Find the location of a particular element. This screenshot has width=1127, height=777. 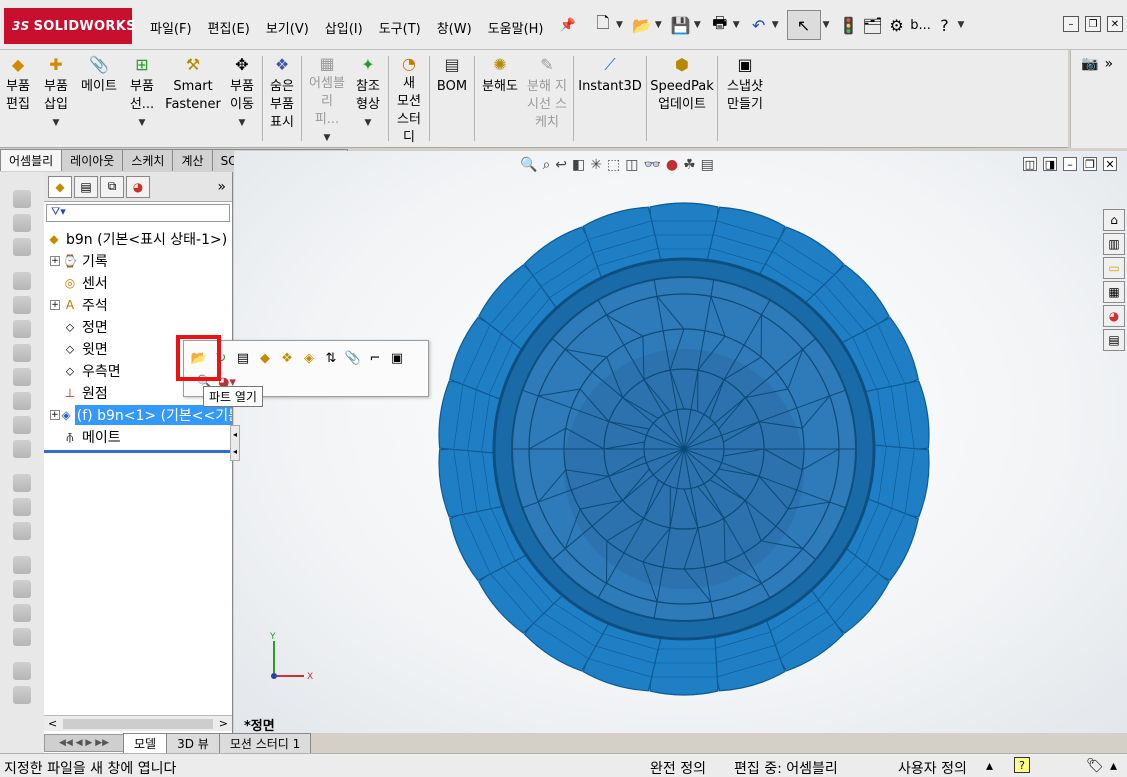

explode-line-sketch-button: ✎ 분해 지시선 스케치 is located at coordinates (547, 98).